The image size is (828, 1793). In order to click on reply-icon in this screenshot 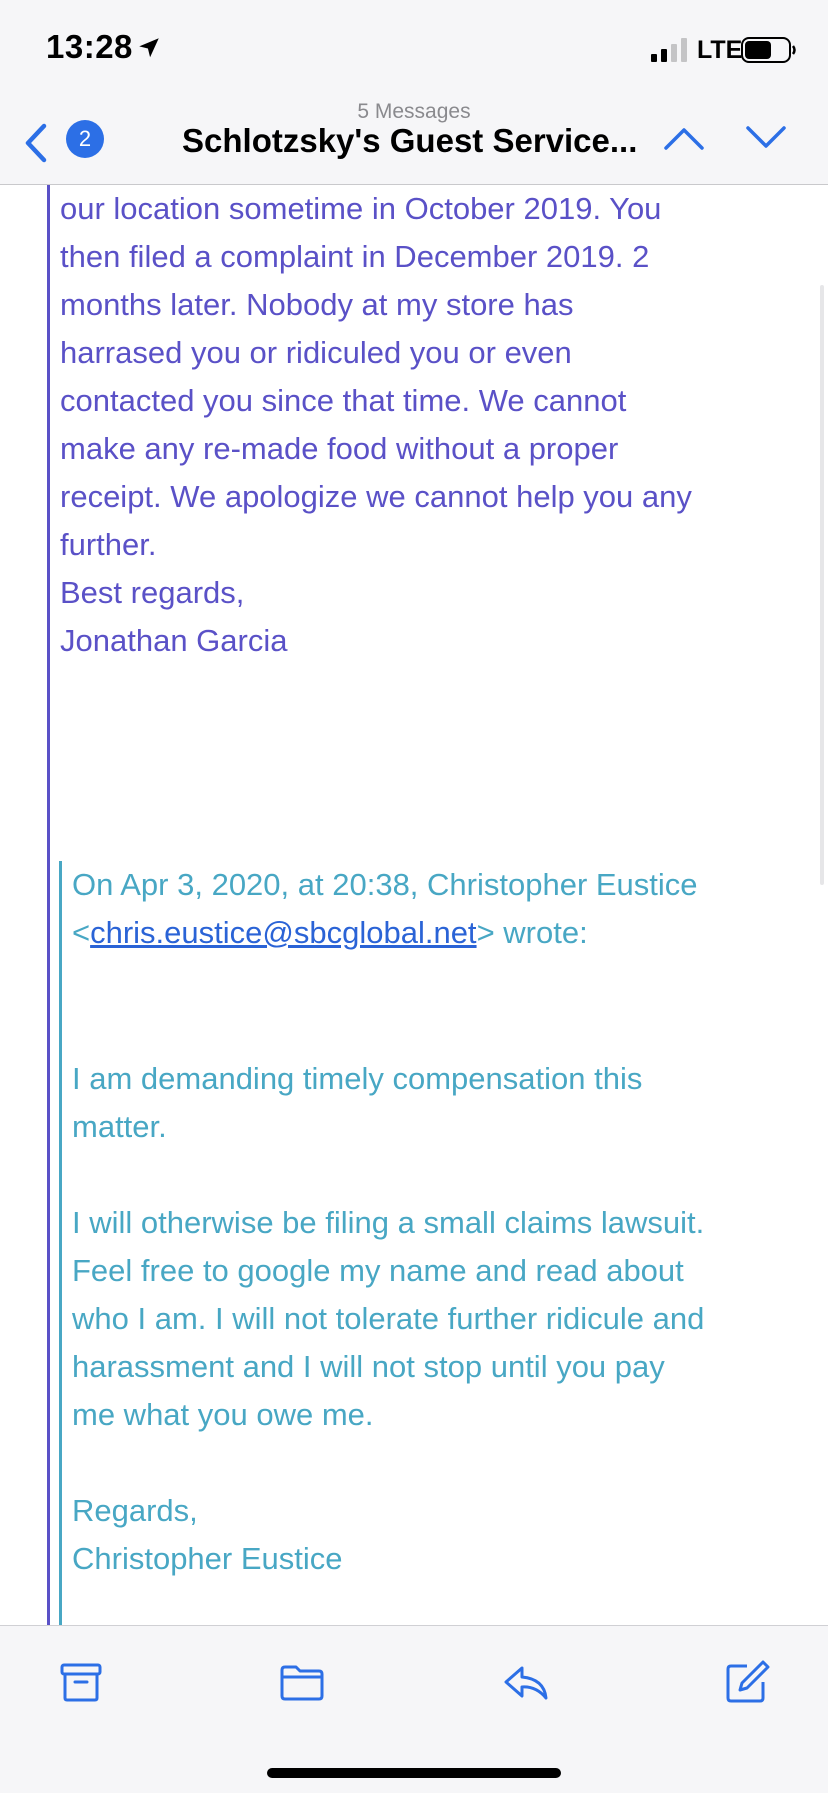, I will do `click(526, 1682)`.